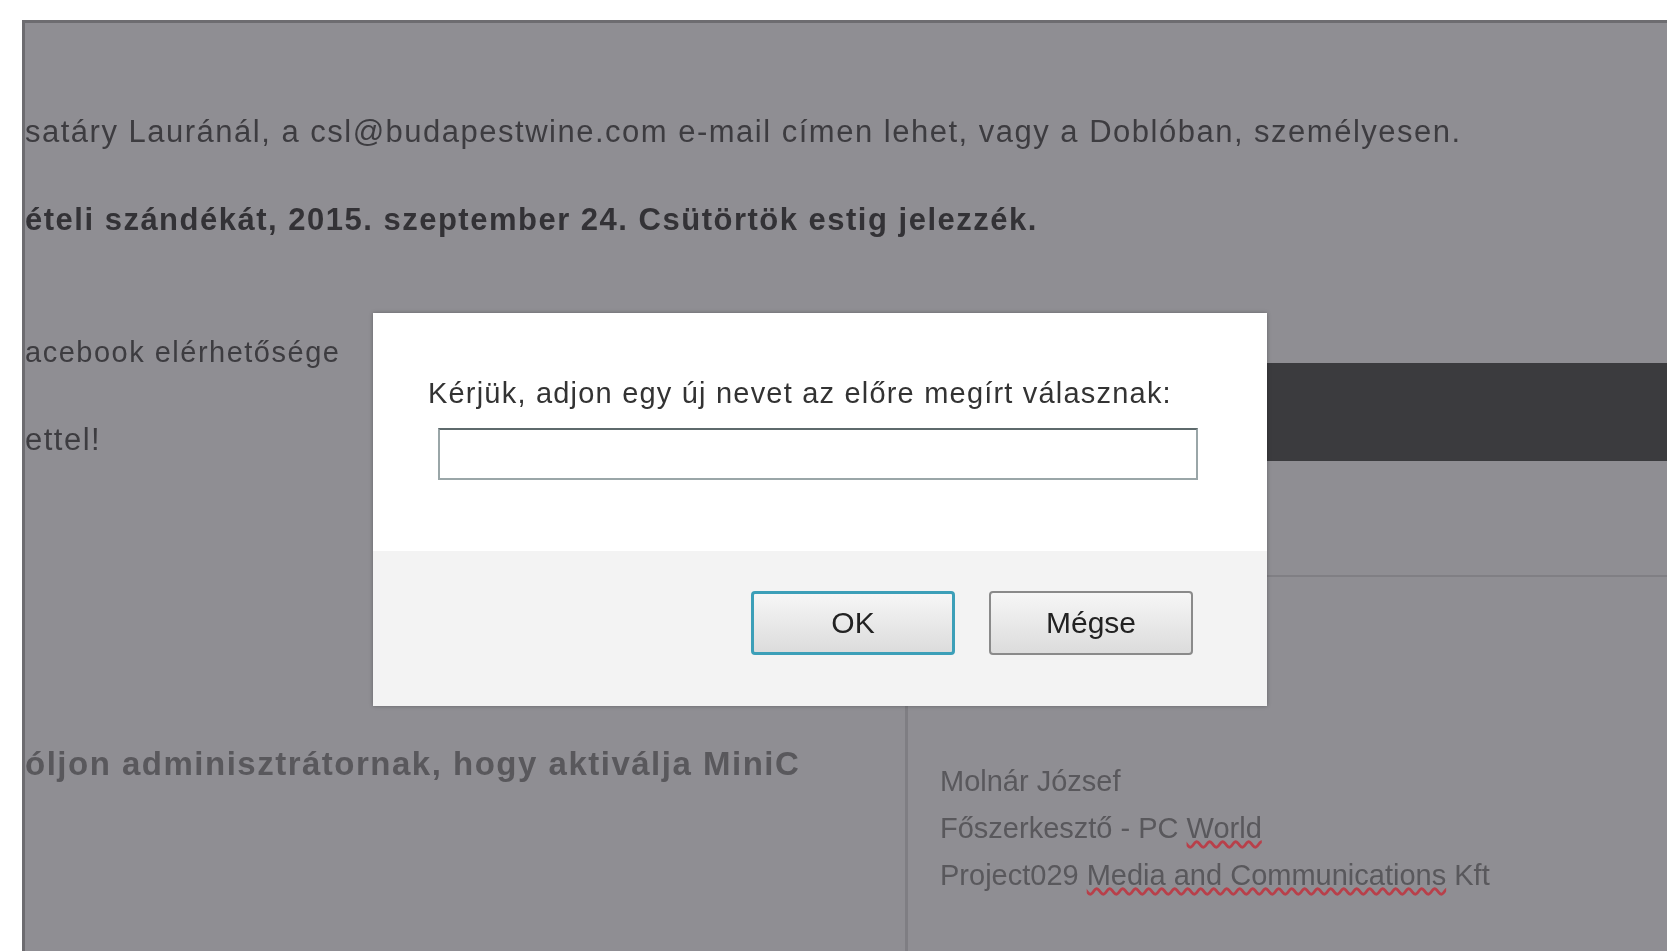 Image resolution: width=1667 pixels, height=951 pixels. What do you see at coordinates (853, 623) in the screenshot?
I see `dialog-button: OK` at bounding box center [853, 623].